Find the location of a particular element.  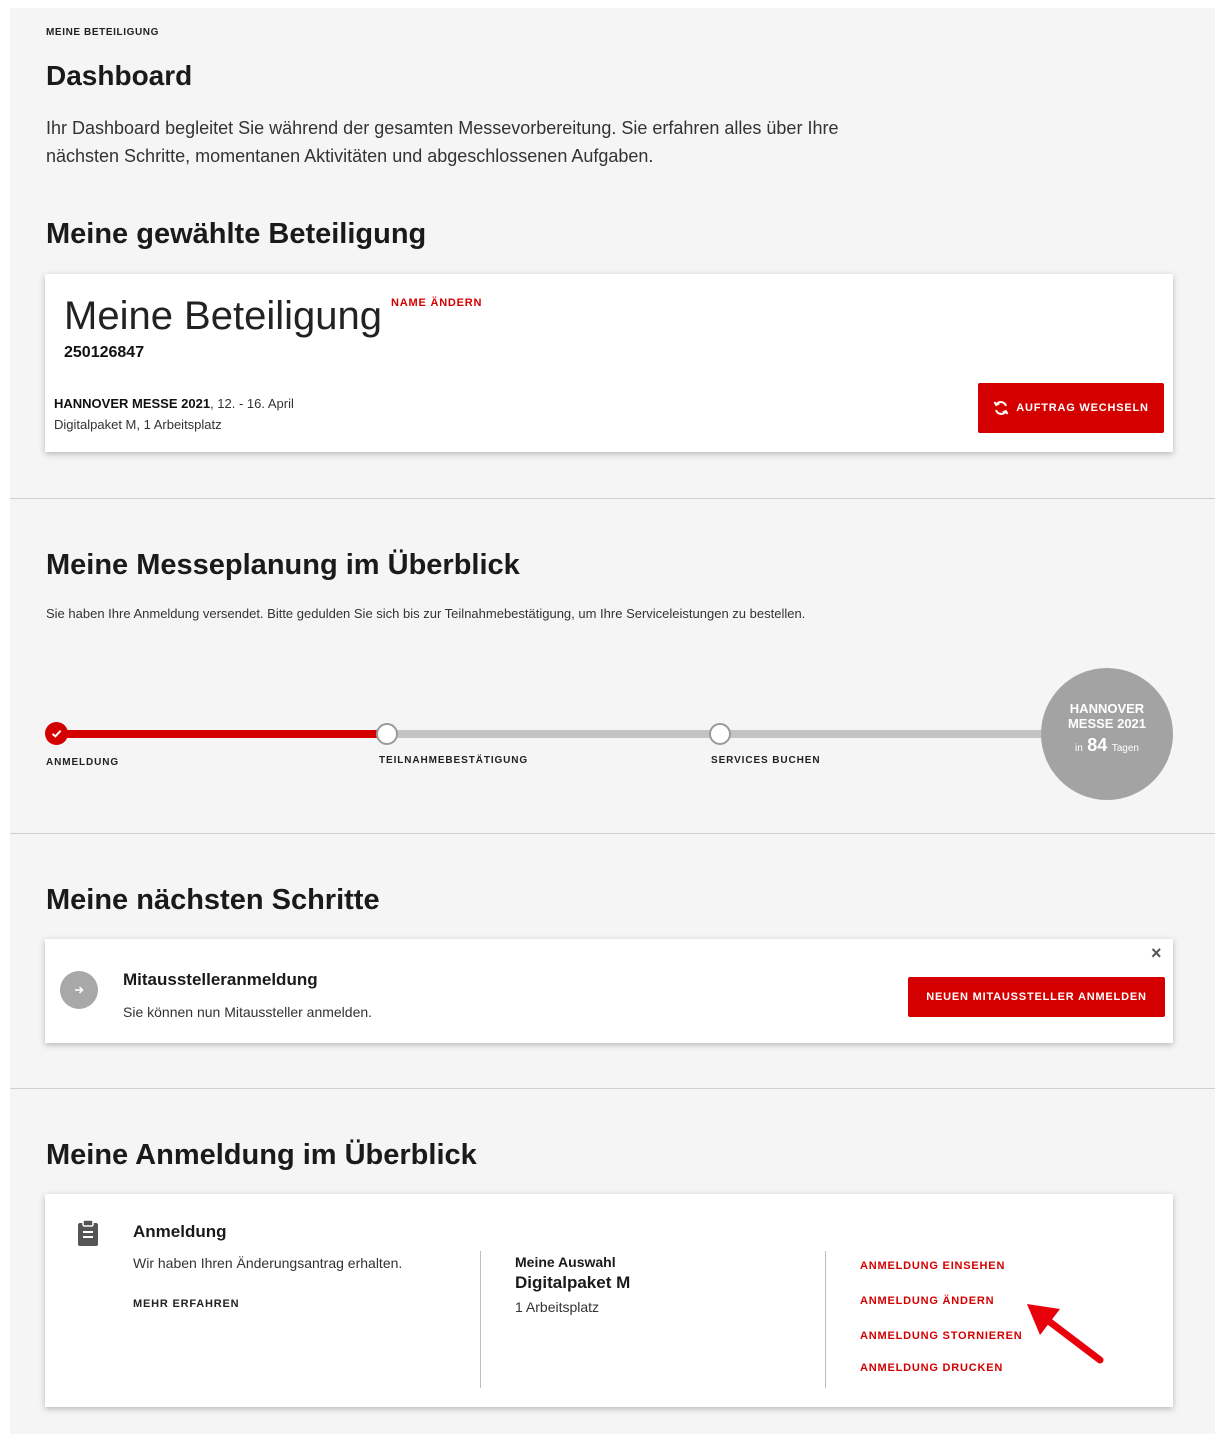

registration-title: Anmeldung is located at coordinates (180, 1231).